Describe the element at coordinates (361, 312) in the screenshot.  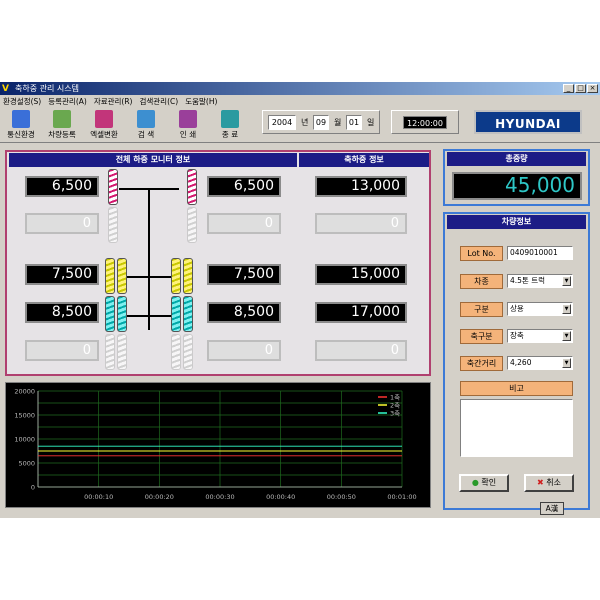
I see `axle-load-4: 17,000` at that location.